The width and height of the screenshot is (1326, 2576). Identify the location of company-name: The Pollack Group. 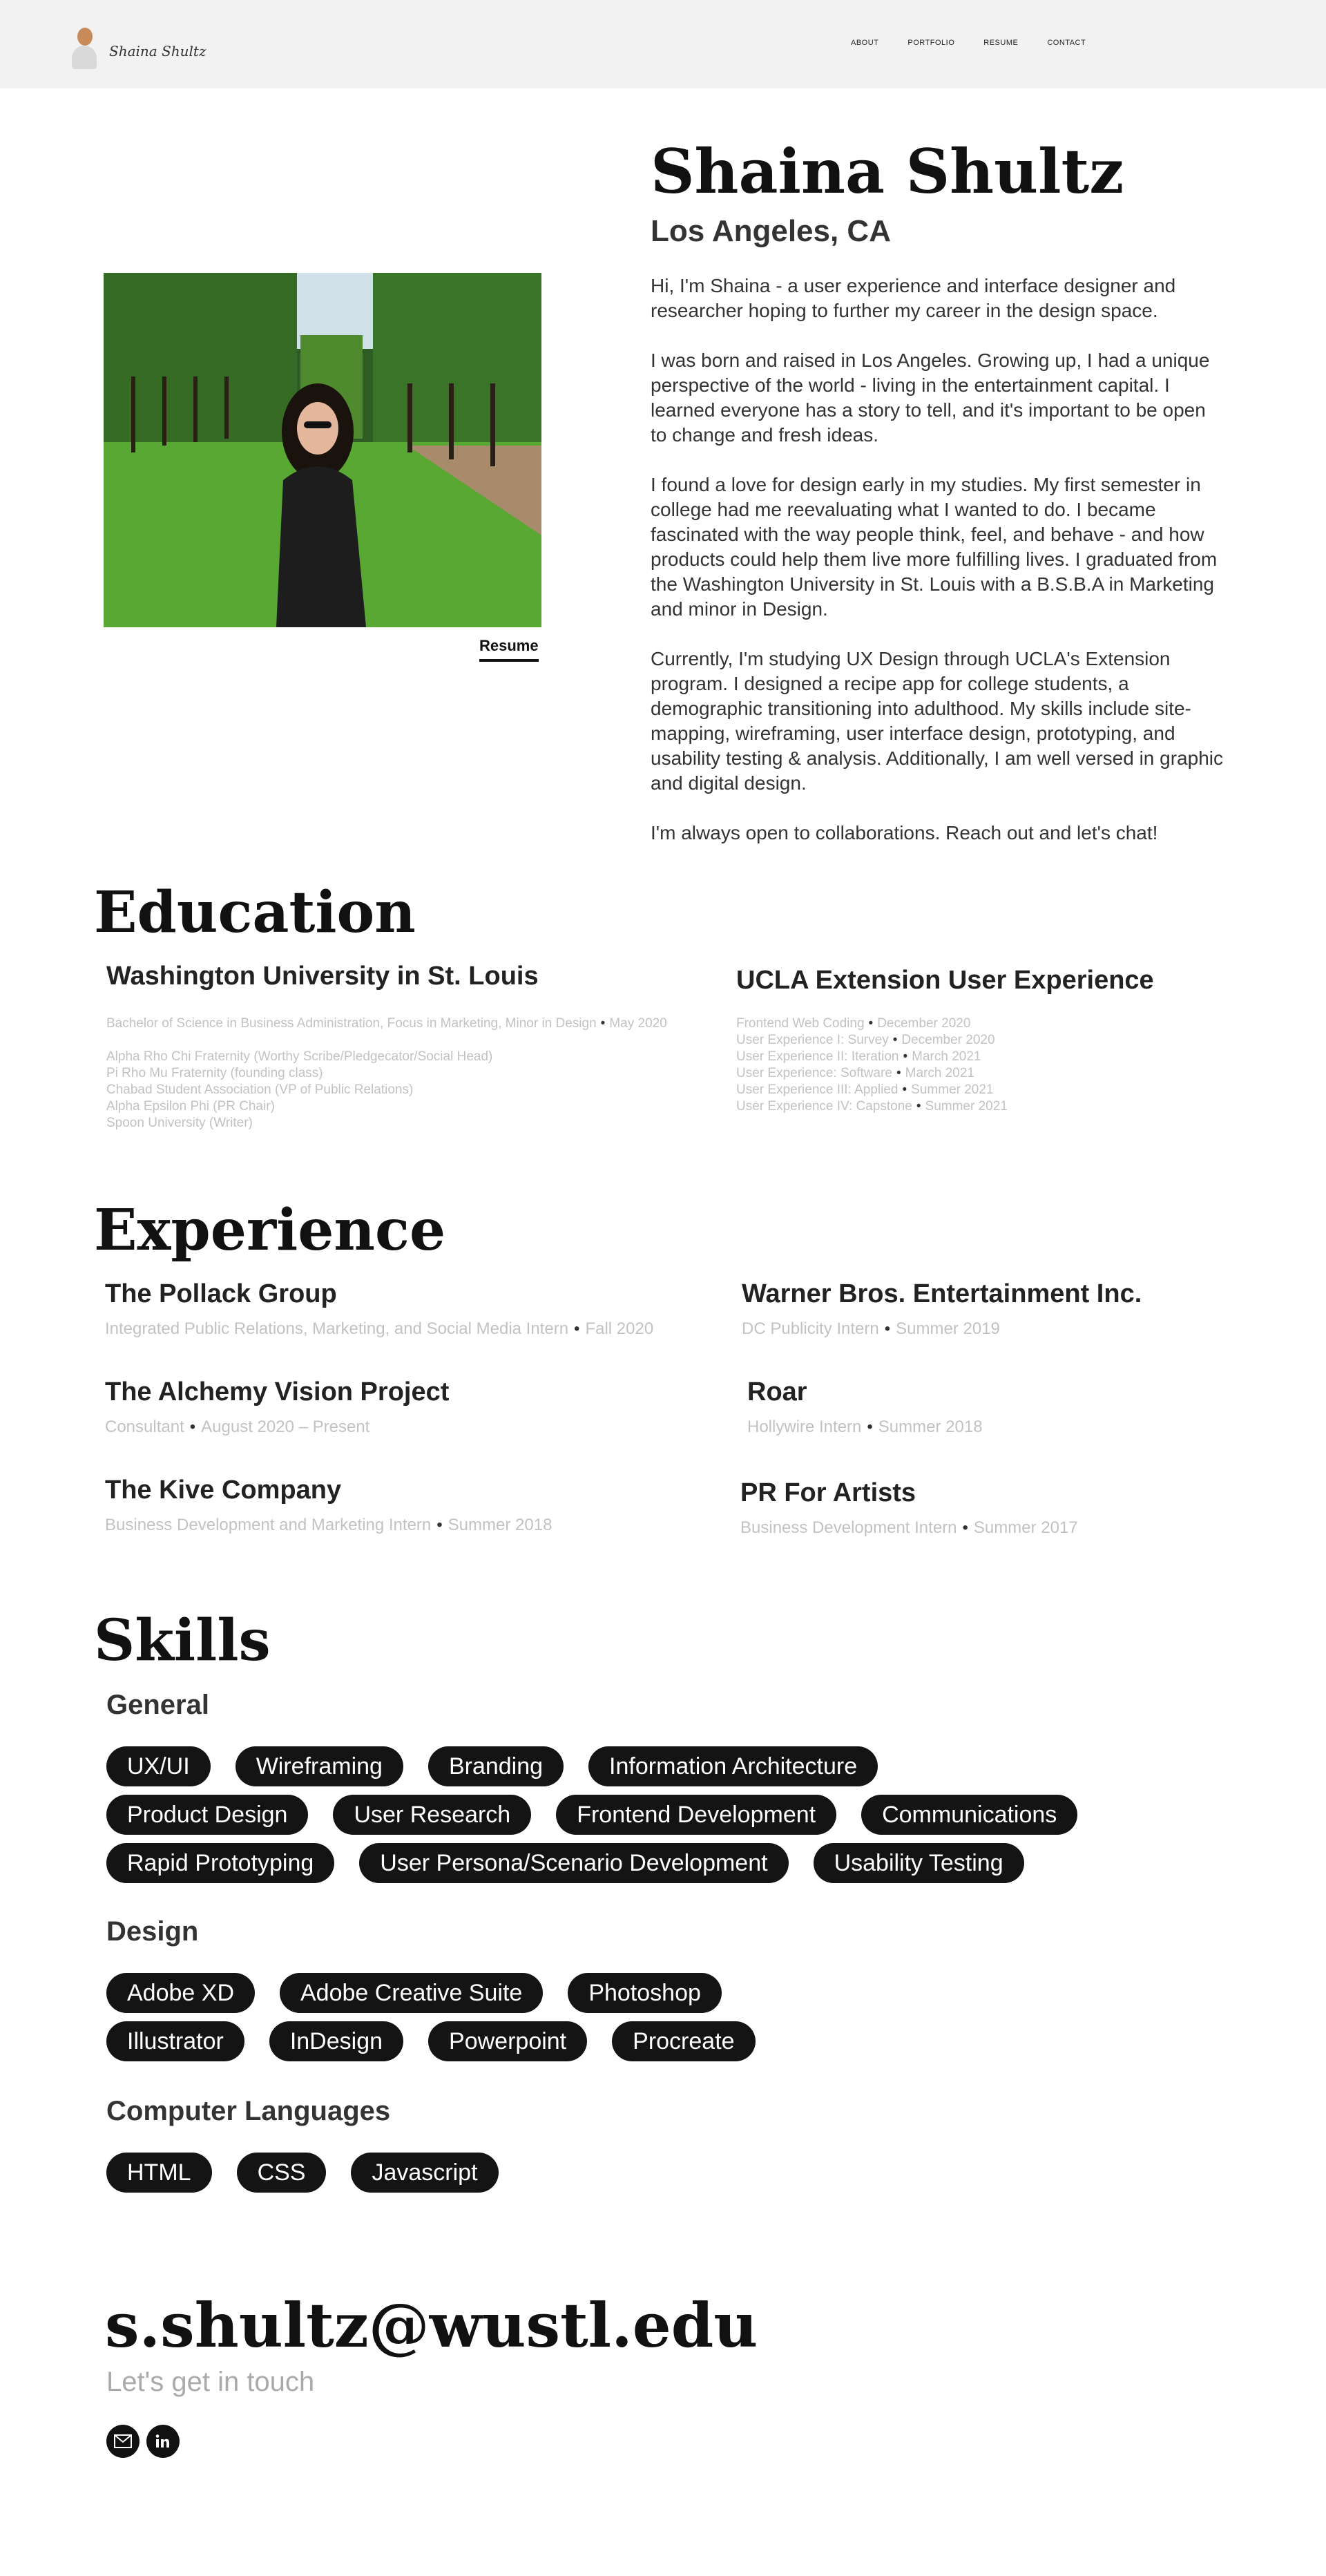
(221, 1293).